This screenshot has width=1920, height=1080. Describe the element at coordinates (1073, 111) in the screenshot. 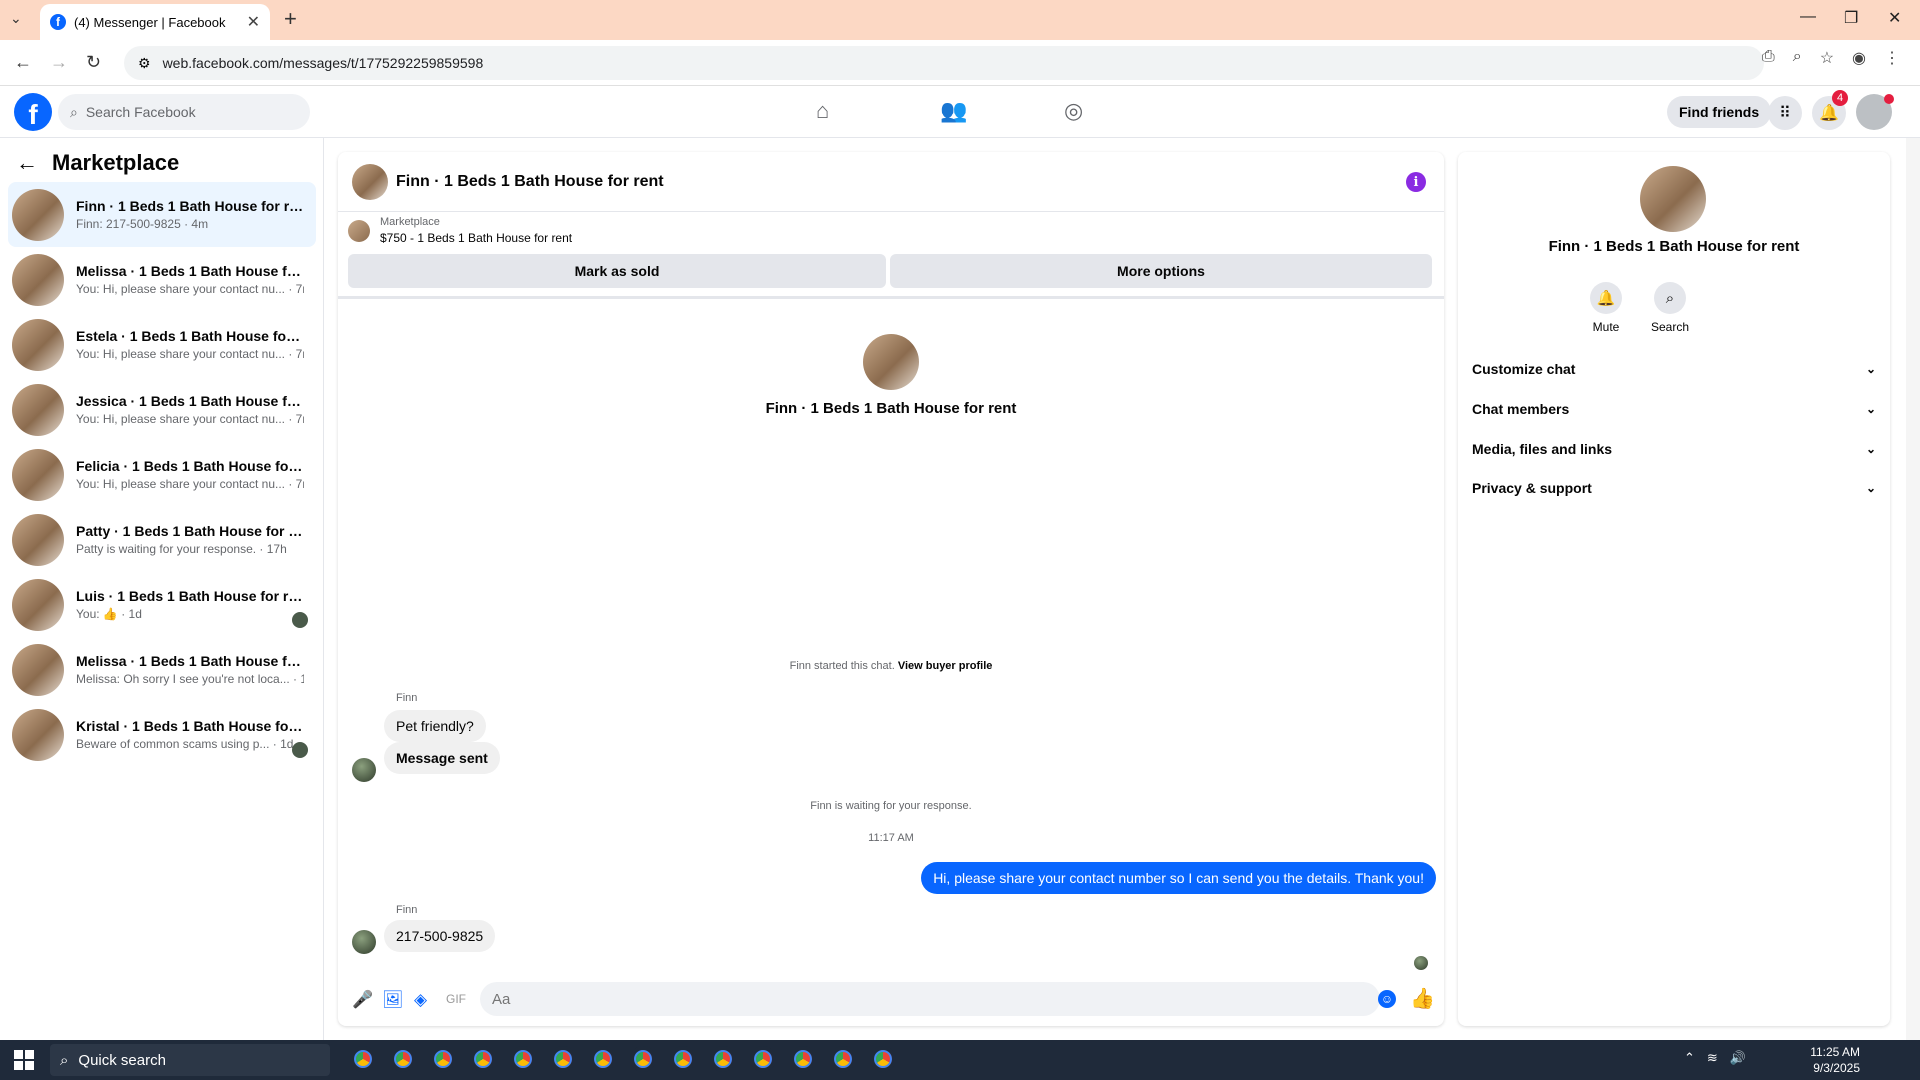

I see `groups-icon: ◎` at that location.